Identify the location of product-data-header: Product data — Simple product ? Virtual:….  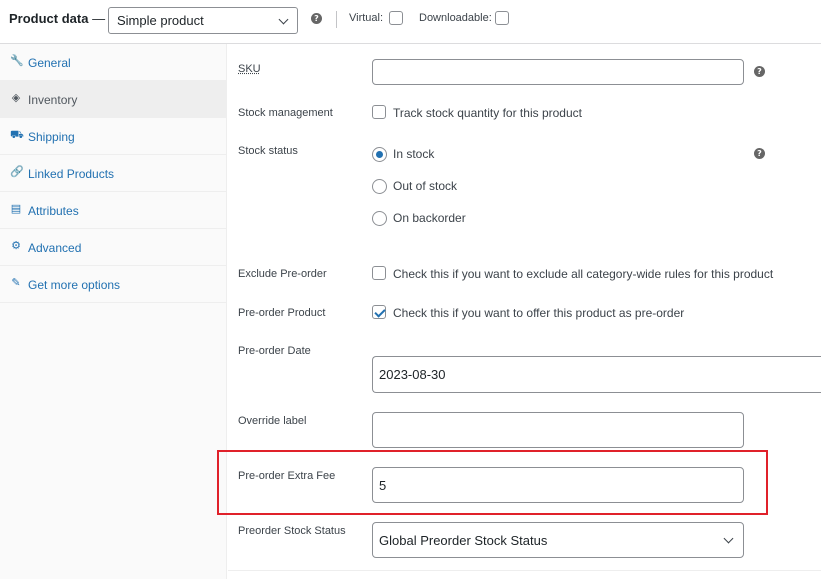
(410, 22).